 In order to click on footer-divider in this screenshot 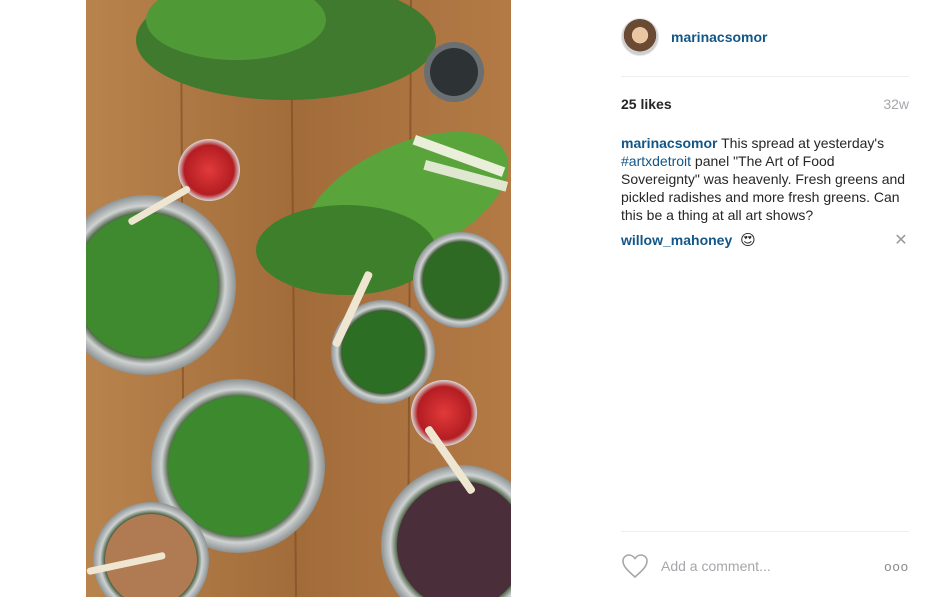, I will do `click(765, 531)`.